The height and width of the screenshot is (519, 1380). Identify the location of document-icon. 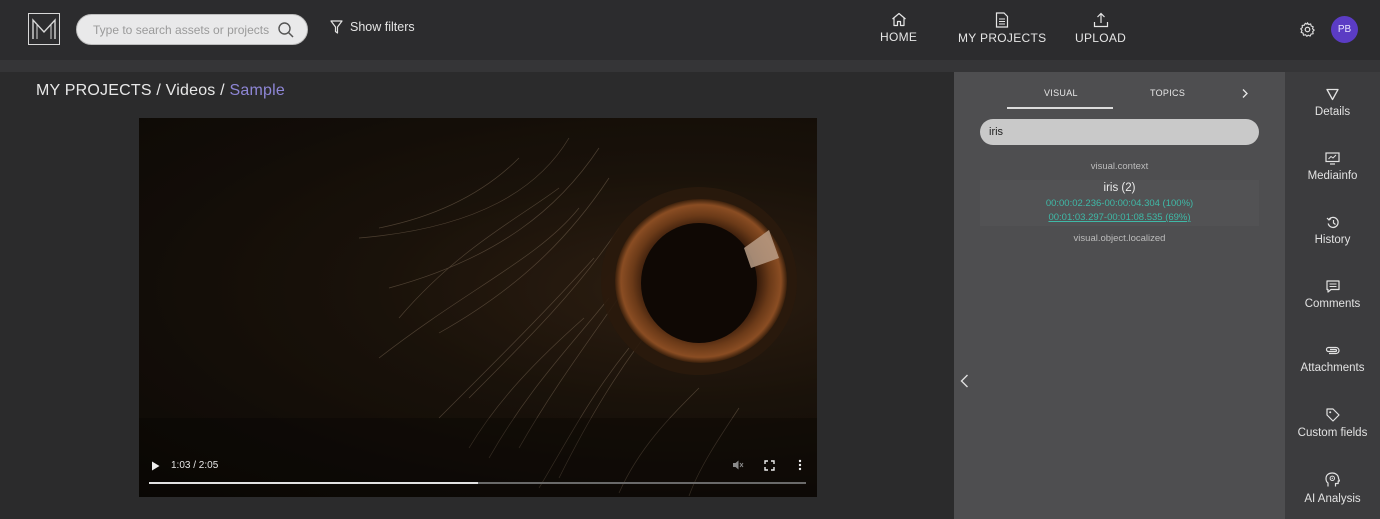
(1002, 20).